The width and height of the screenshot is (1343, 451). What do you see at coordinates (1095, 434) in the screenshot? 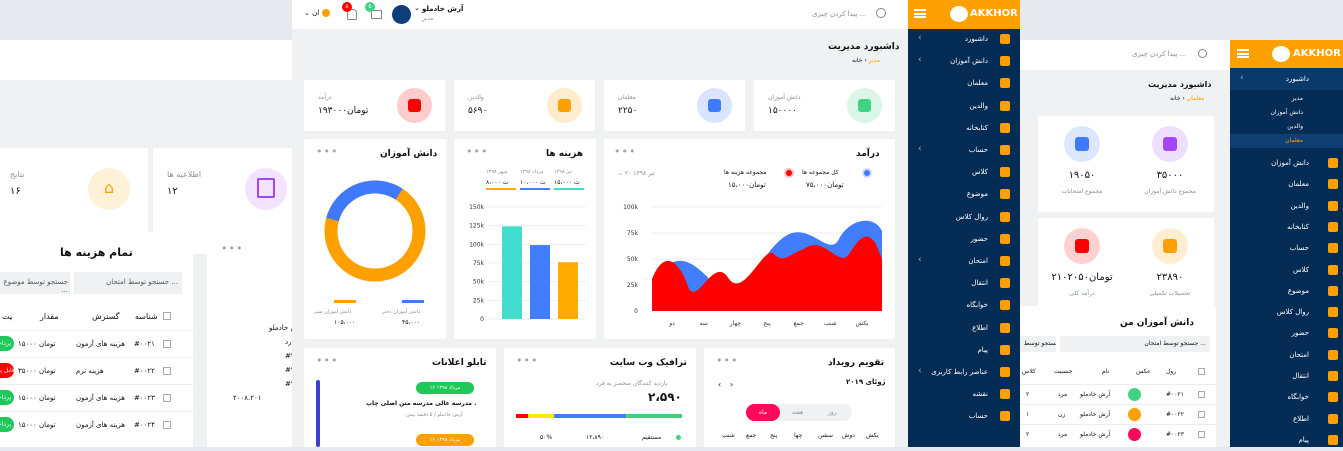
I see `row-name: آرش خادملو` at bounding box center [1095, 434].